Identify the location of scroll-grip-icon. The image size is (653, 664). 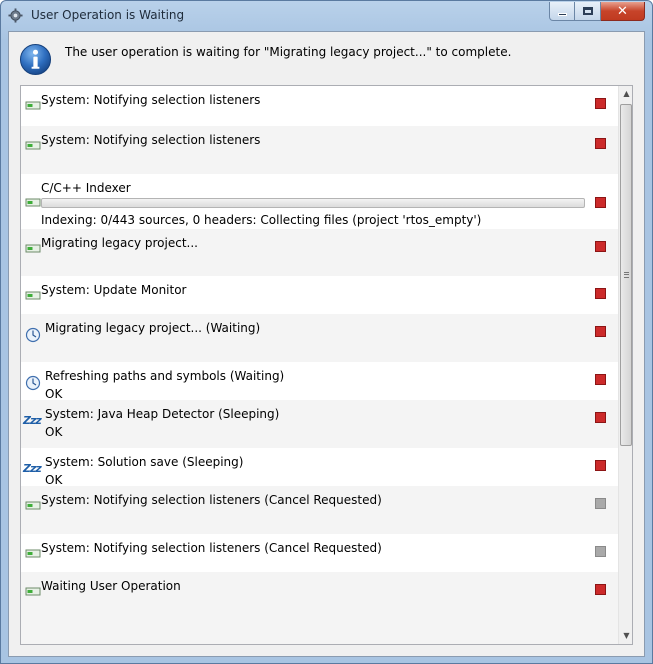
(626, 275).